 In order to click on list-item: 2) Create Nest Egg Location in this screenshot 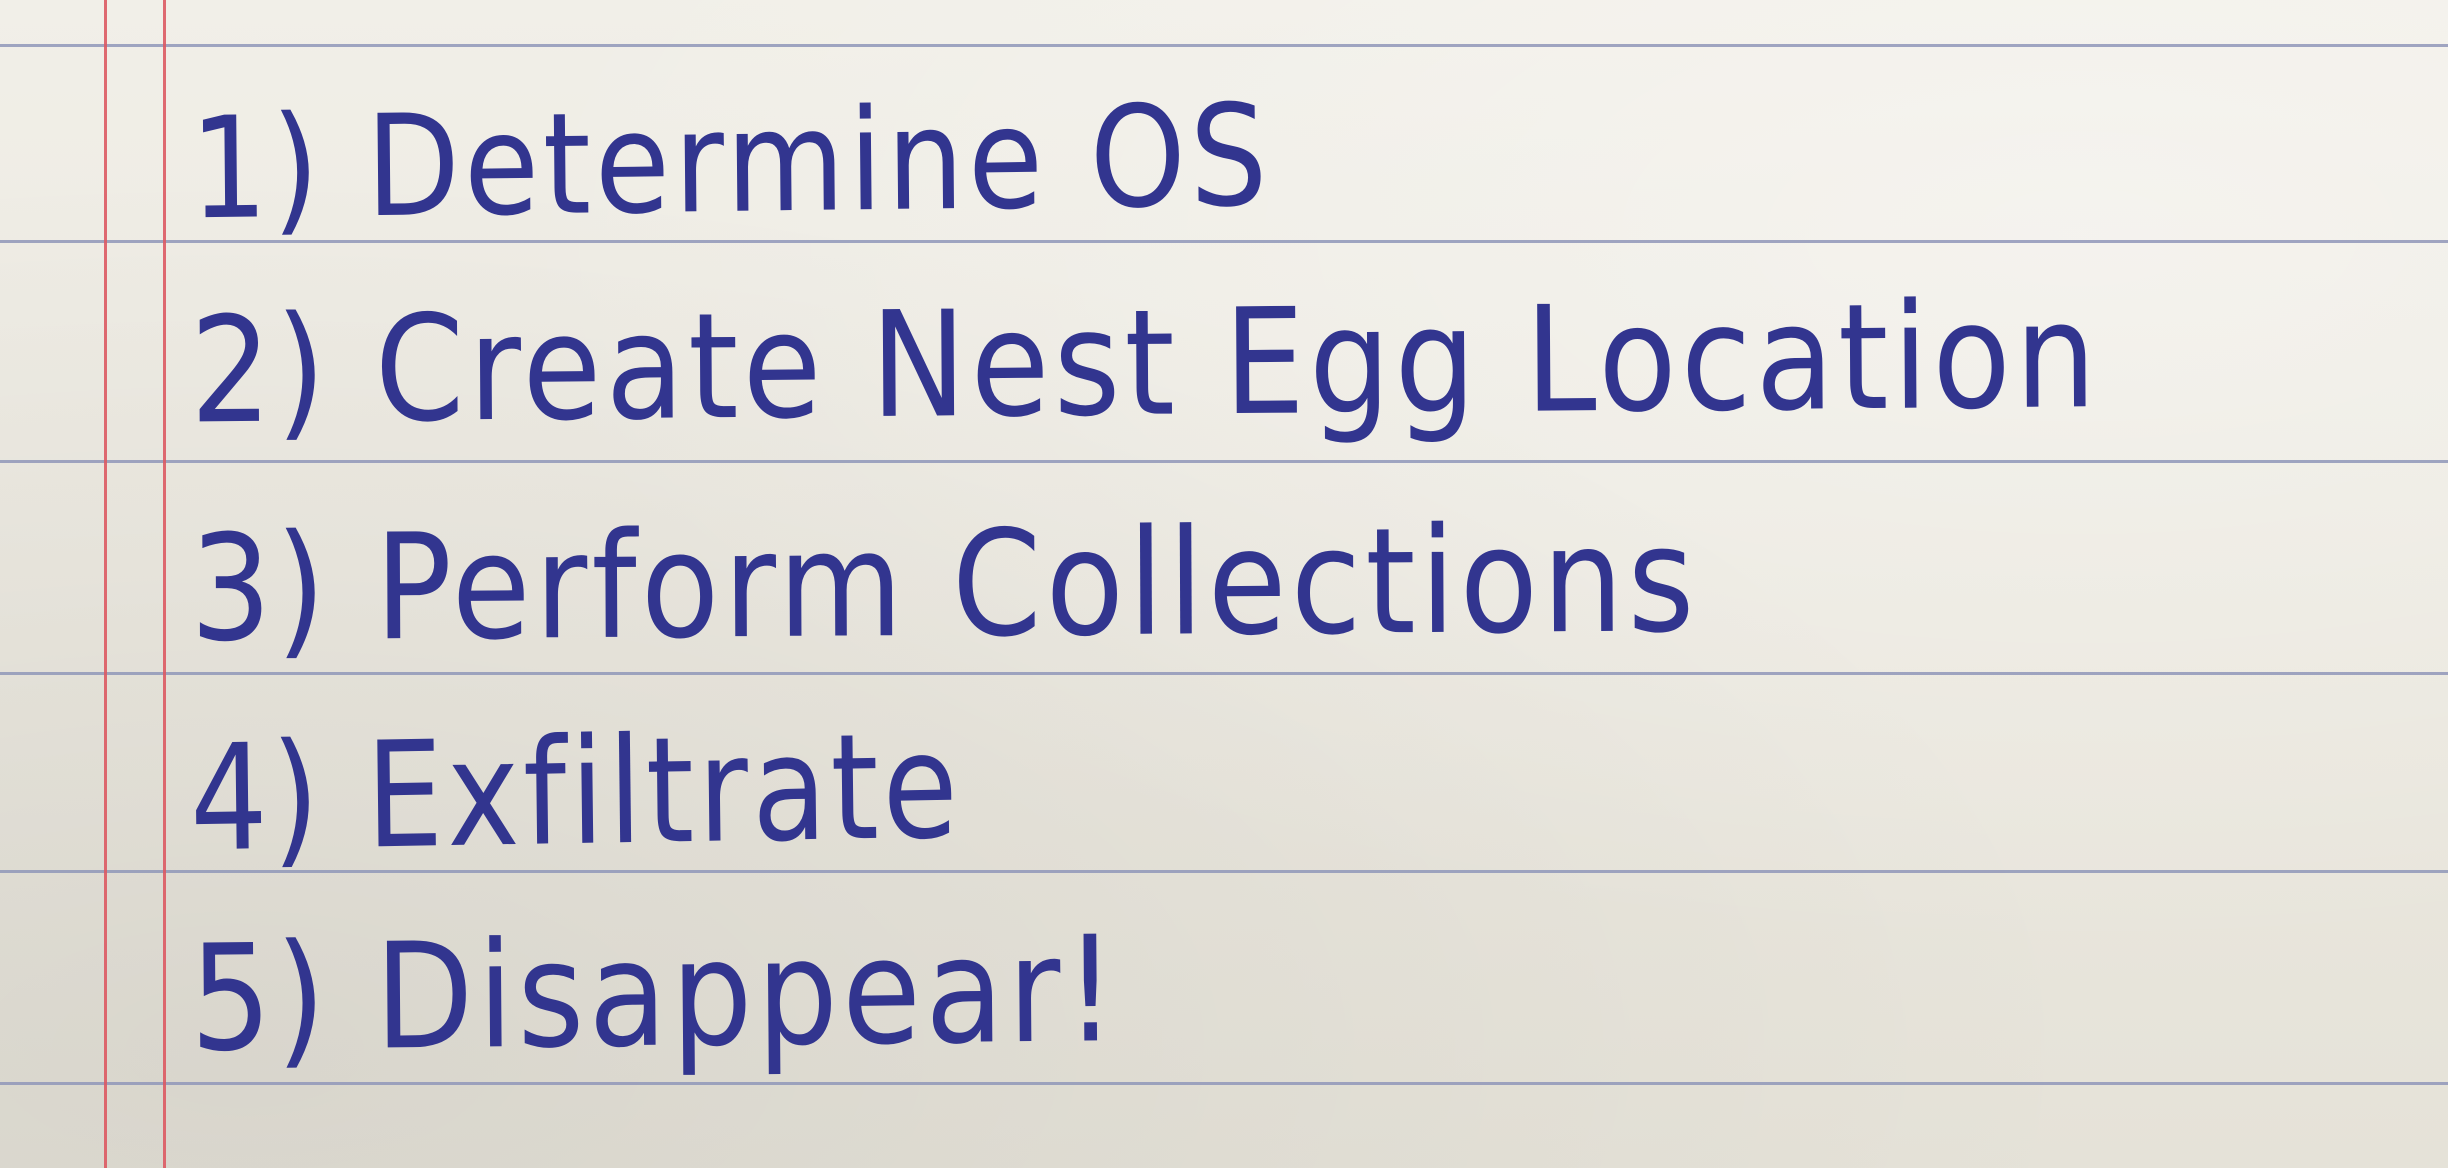, I will do `click(1144, 364)`.